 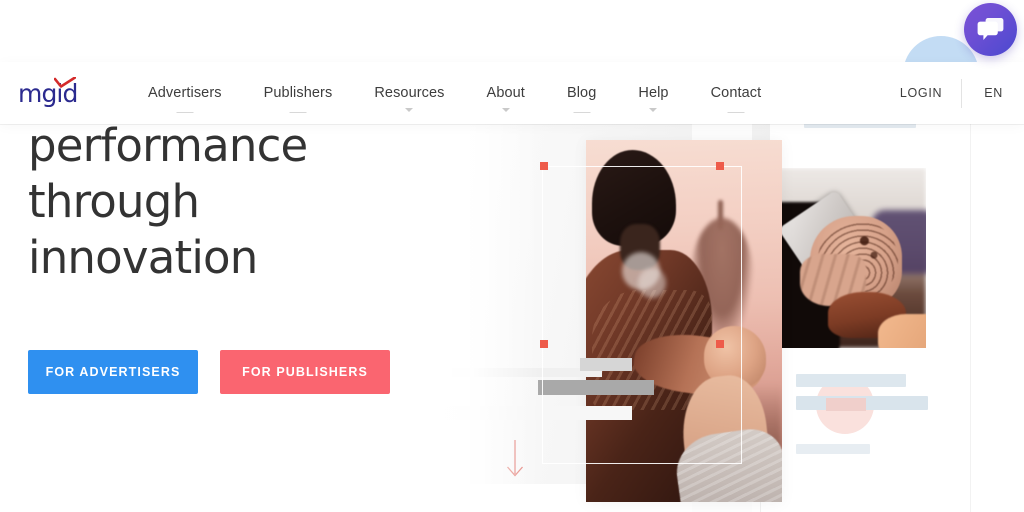 I want to click on column-guide, so click(x=970, y=315).